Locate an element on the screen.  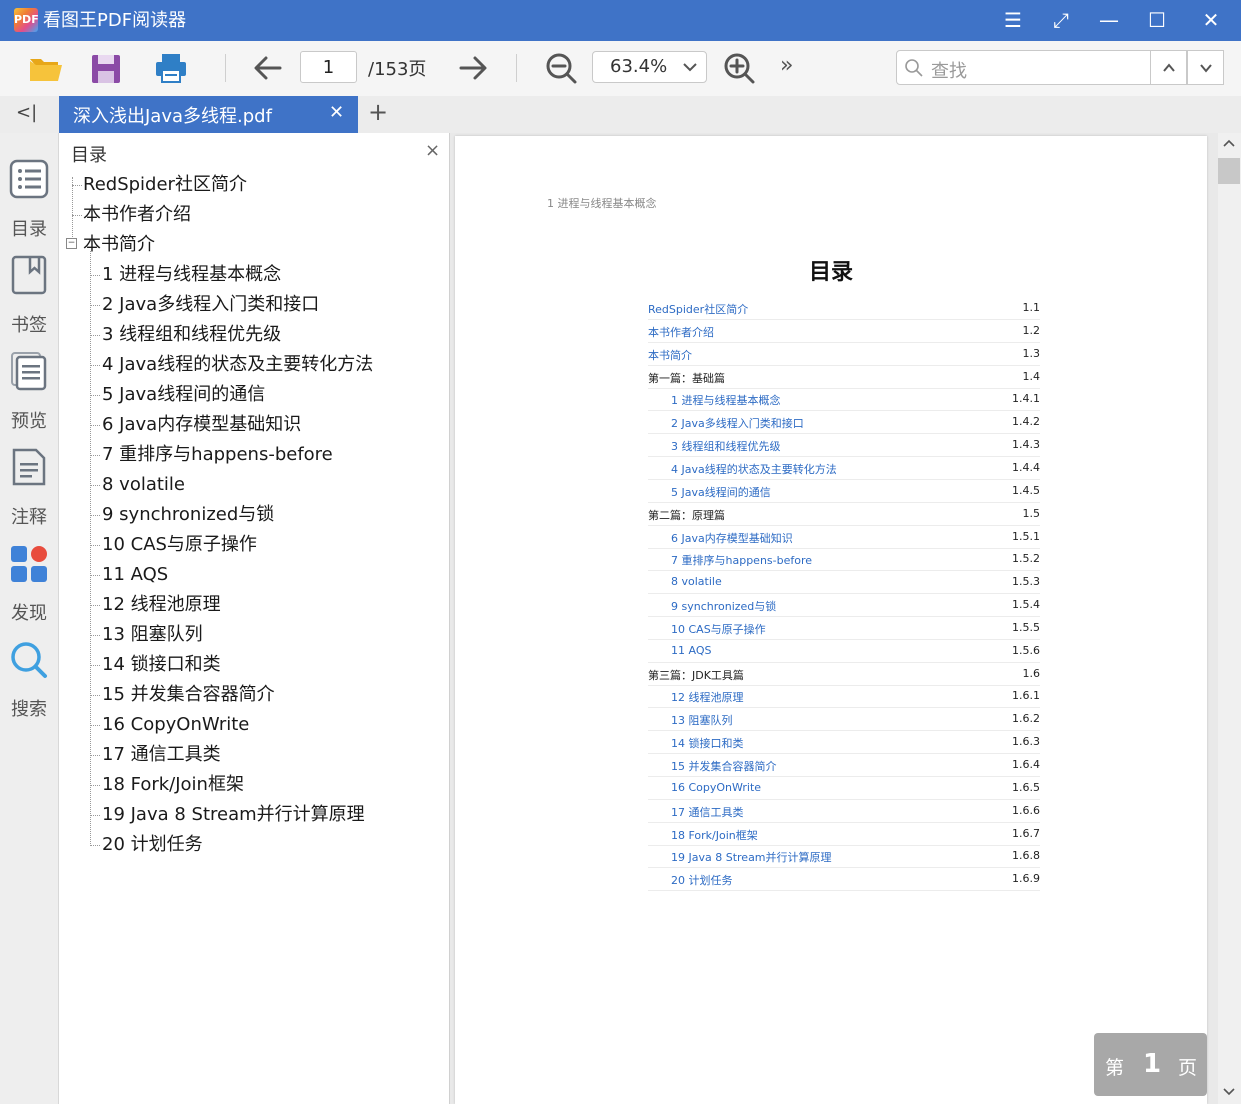
search-next-button is located at coordinates (1205, 67).